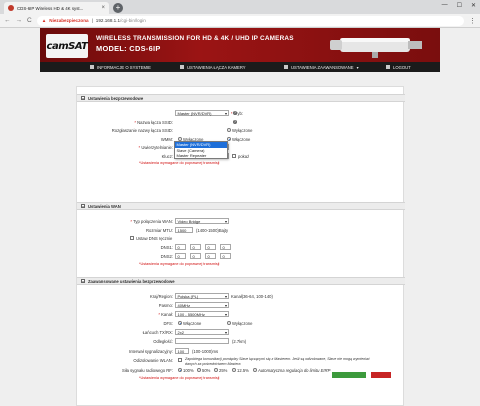  I want to click on camsat-logo: camSAT, so click(67, 46).